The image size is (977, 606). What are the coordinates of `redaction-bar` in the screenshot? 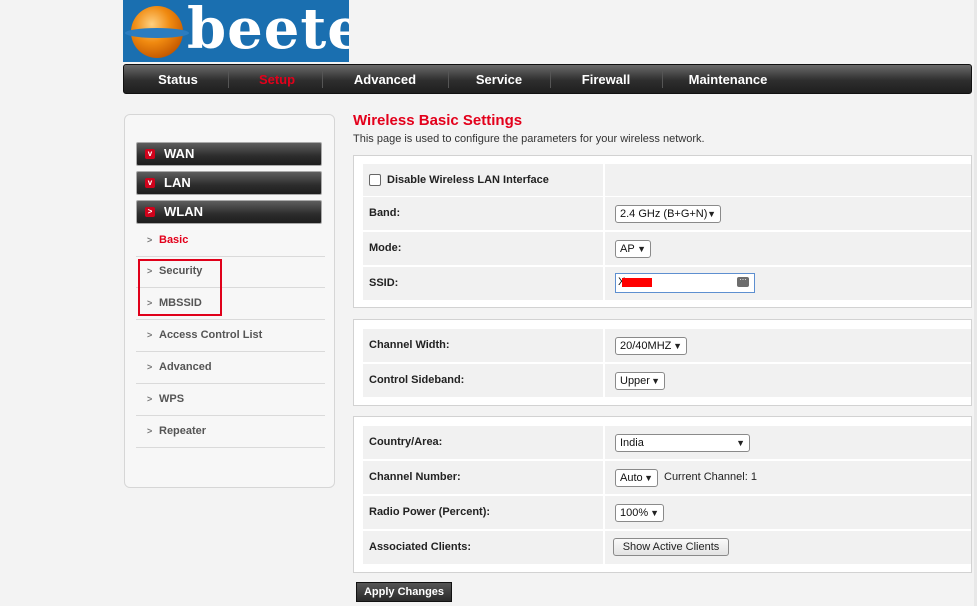 It's located at (637, 282).